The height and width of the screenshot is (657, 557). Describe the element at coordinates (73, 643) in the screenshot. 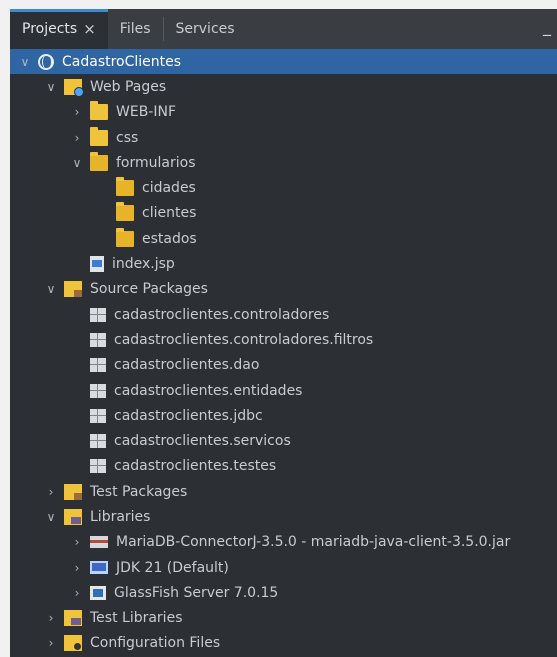

I see `configuration-files-icon` at that location.